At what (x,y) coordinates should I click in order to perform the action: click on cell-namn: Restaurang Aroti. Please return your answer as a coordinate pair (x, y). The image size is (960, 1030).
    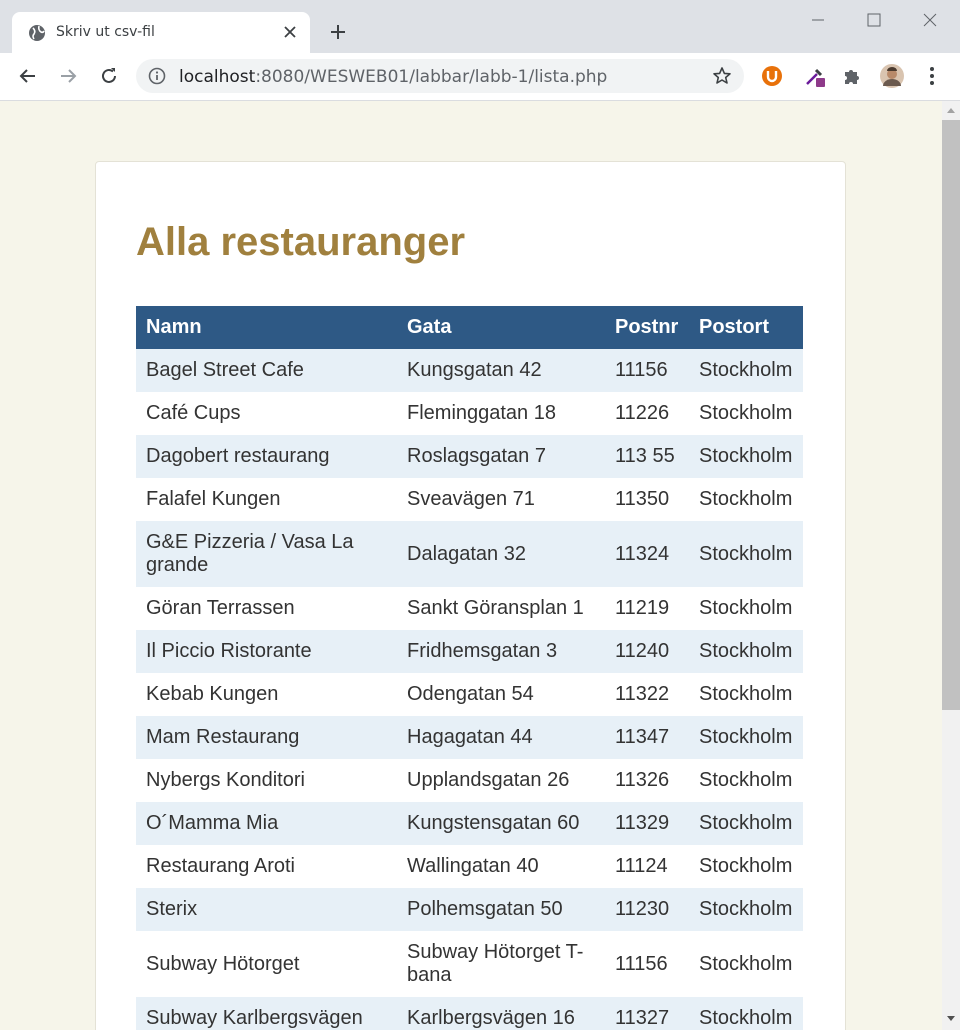
    Looking at the image, I should click on (266, 866).